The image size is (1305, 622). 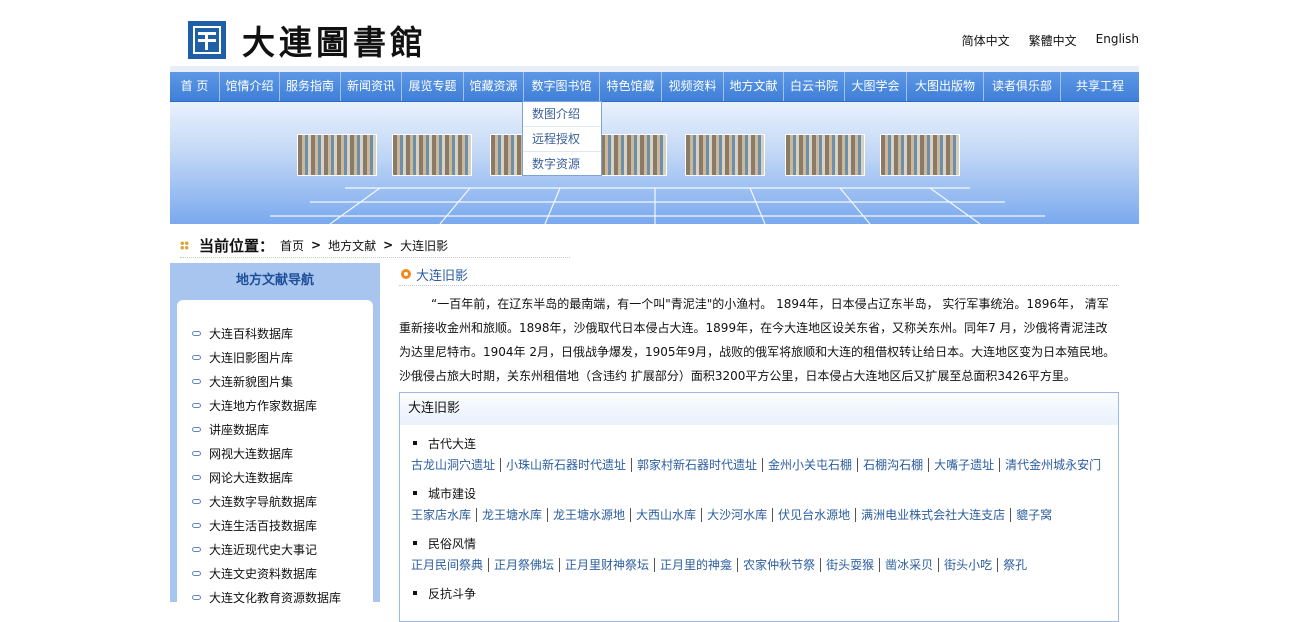 What do you see at coordinates (665, 515) in the screenshot?
I see `category-link: 大西山水库` at bounding box center [665, 515].